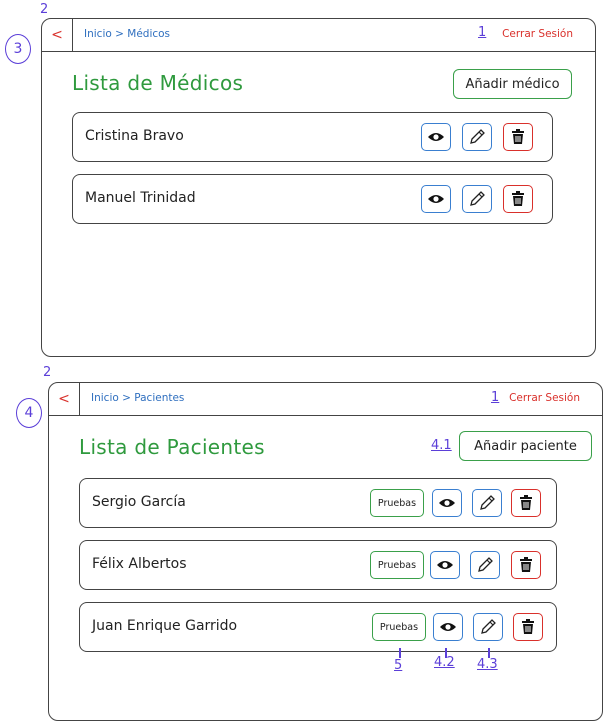  I want to click on list-item: Sergio García Pruebas, so click(318, 503).